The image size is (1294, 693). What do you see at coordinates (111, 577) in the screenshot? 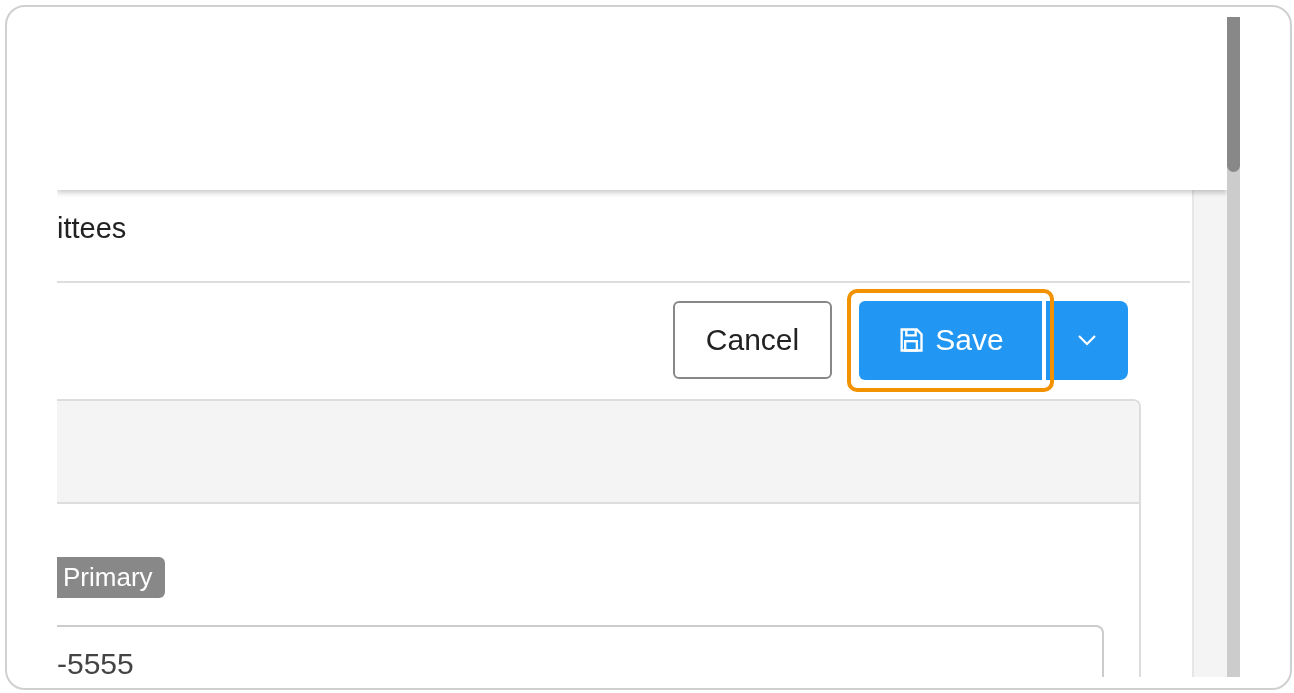
I see `primary-badge: Primary` at bounding box center [111, 577].